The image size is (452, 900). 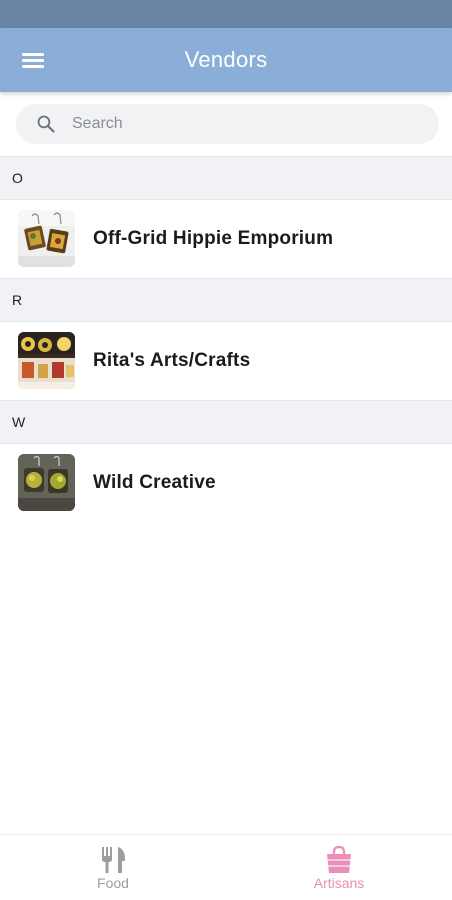 I want to click on page-title: Vendors, so click(x=226, y=59).